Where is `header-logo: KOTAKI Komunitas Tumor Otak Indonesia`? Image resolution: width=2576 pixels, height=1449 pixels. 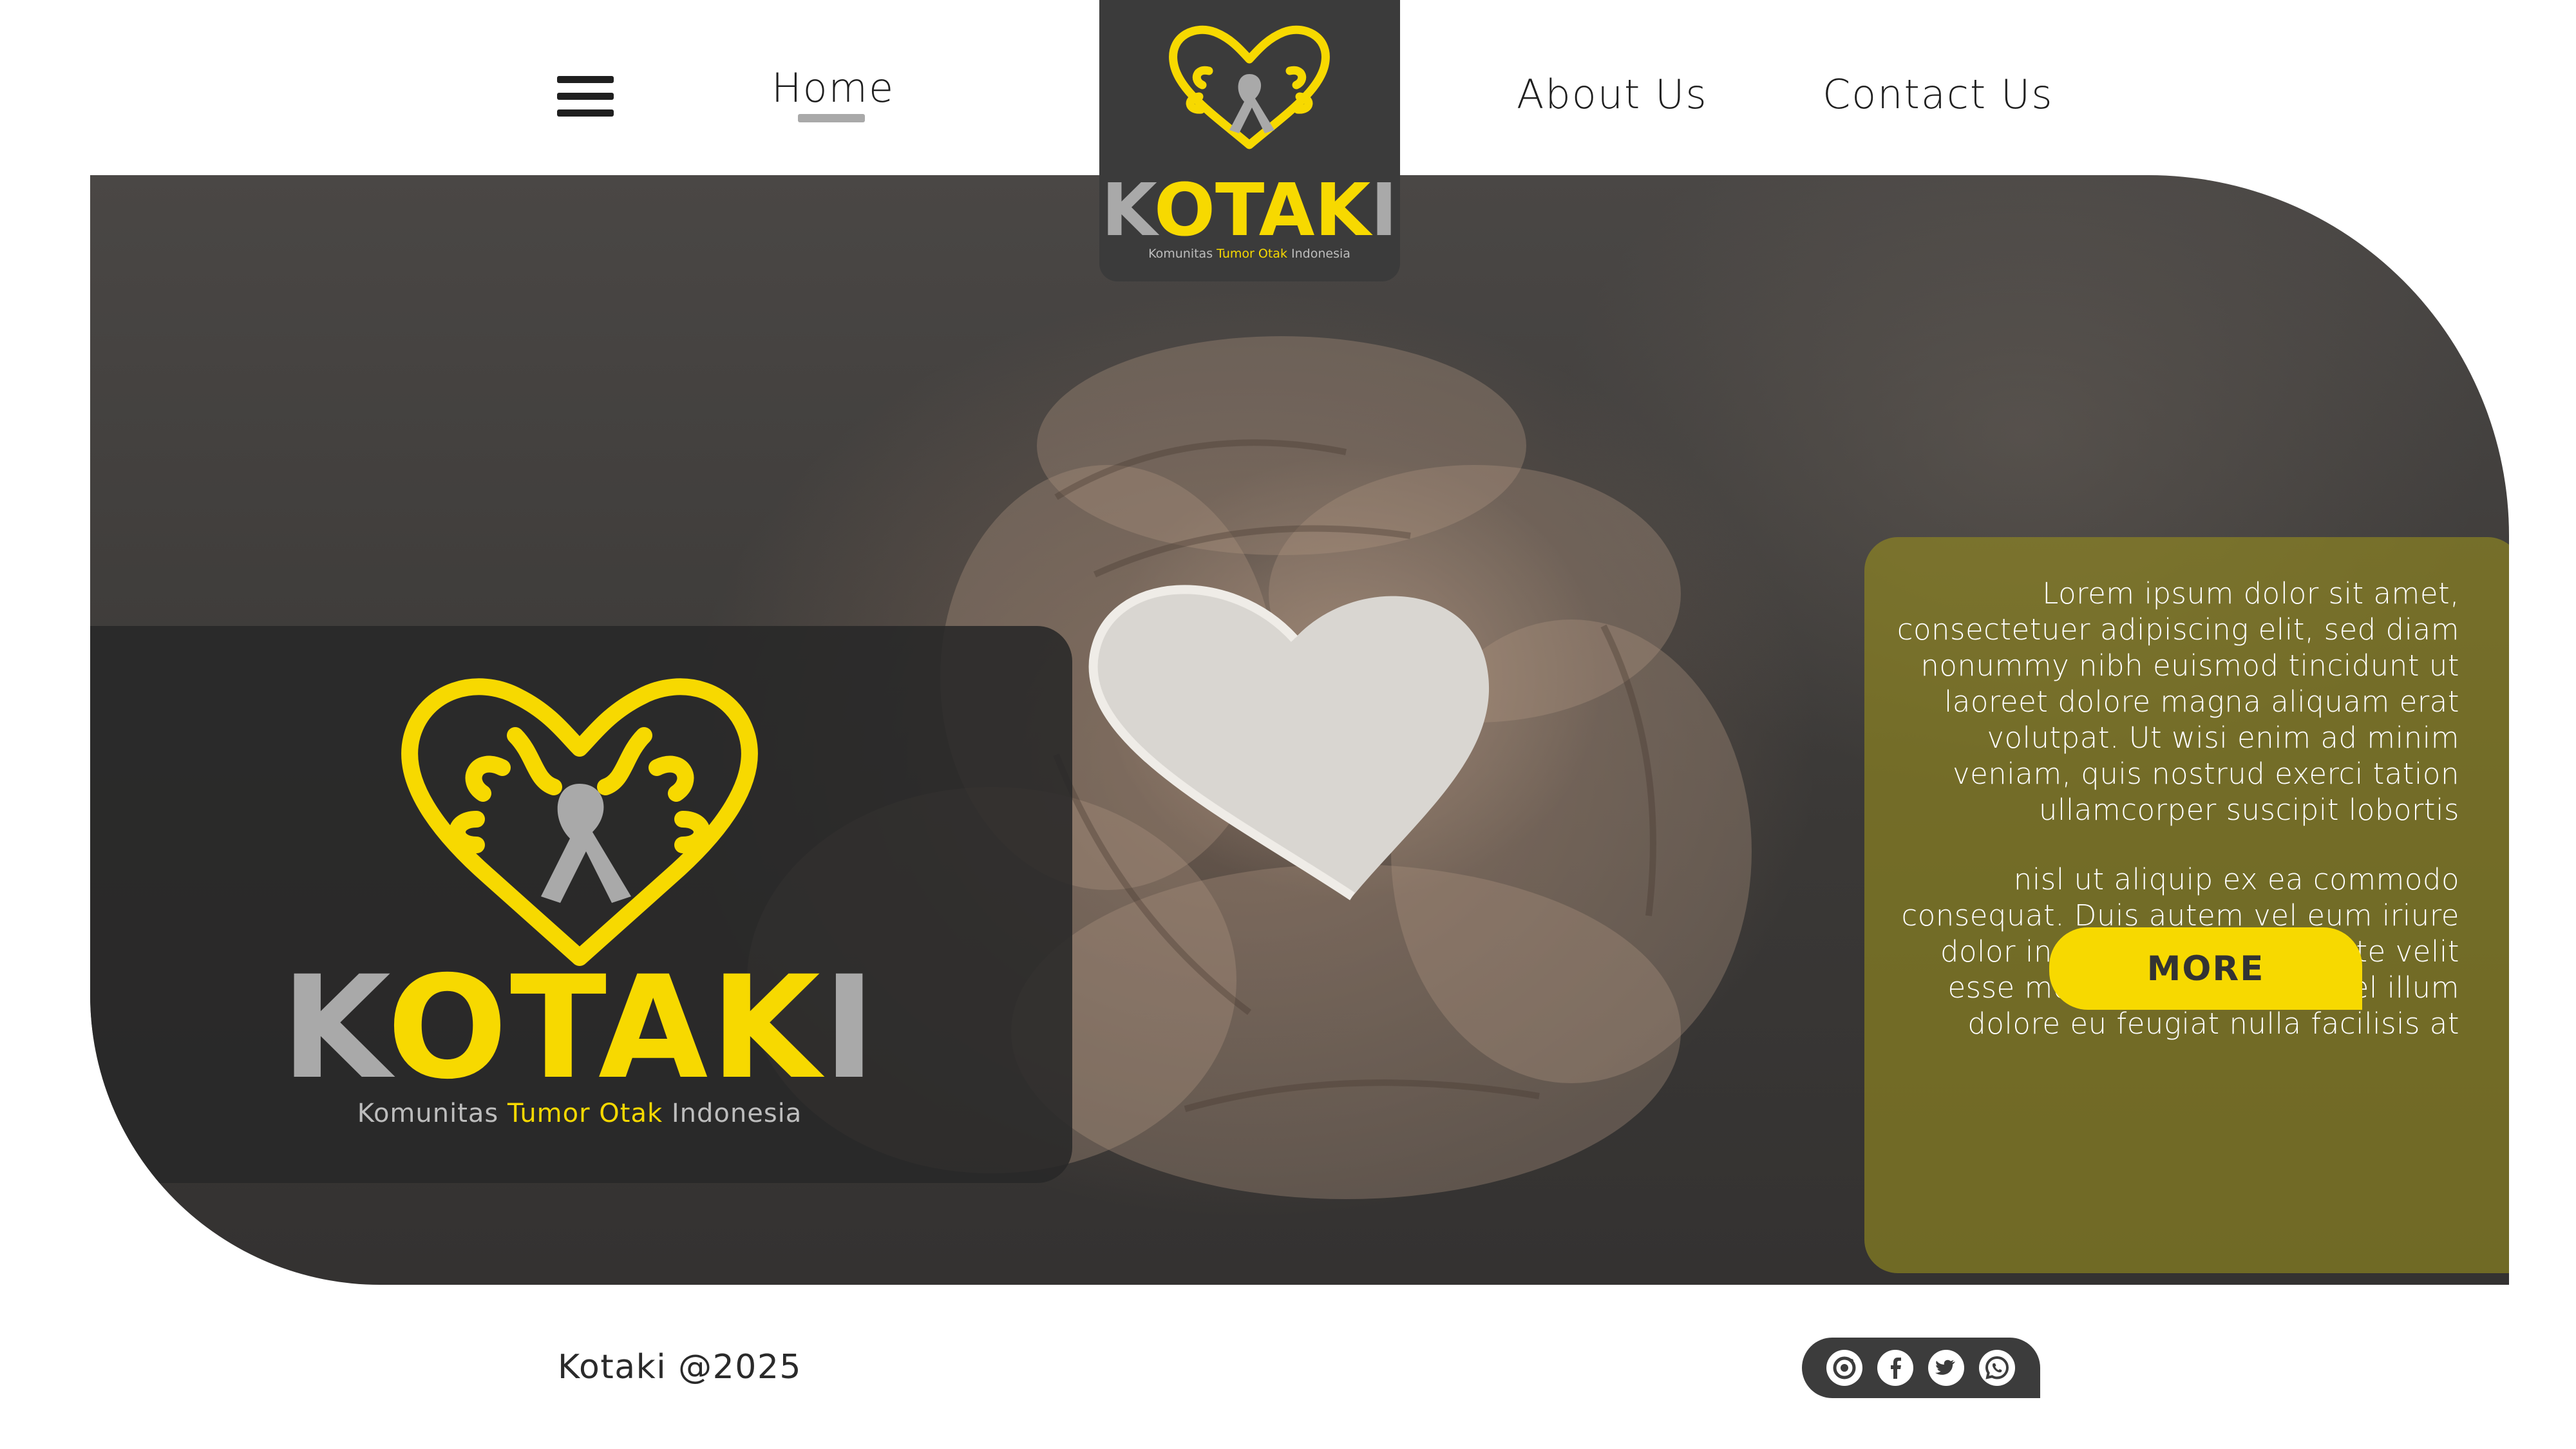
header-logo: KOTAKI Komunitas Tumor Otak Indonesia is located at coordinates (1250, 140).